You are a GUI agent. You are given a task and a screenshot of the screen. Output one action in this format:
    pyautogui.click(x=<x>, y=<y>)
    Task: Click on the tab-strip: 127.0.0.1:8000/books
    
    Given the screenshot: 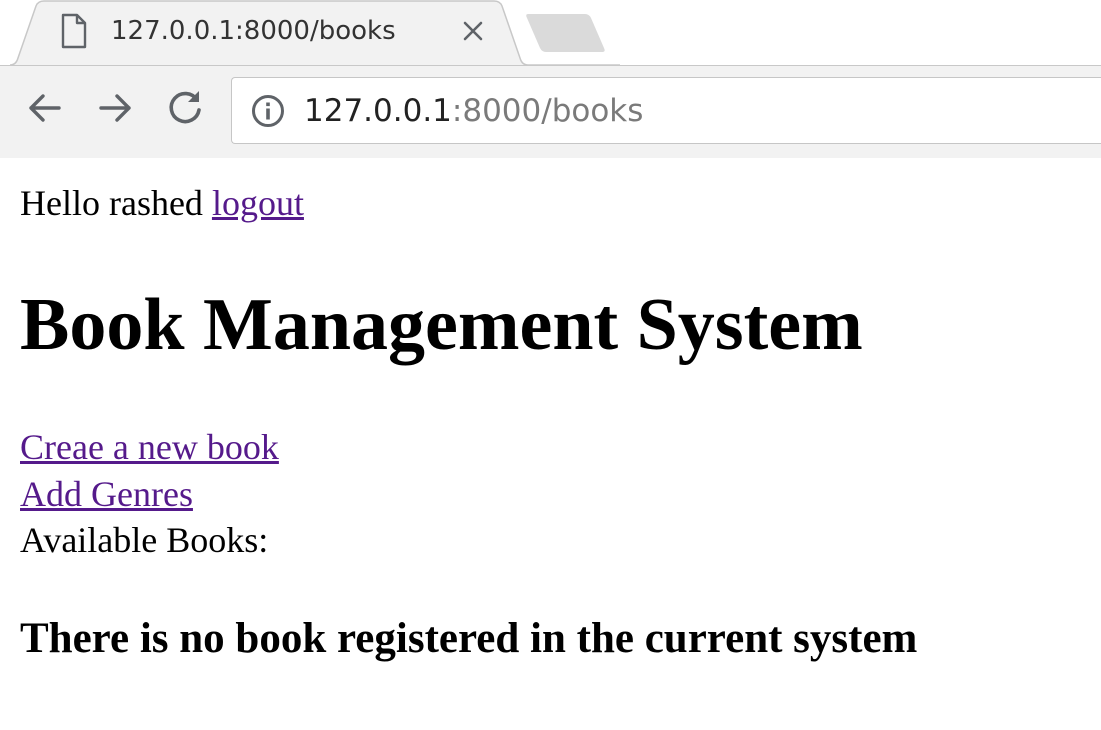 What is the action you would take?
    pyautogui.click(x=550, y=33)
    